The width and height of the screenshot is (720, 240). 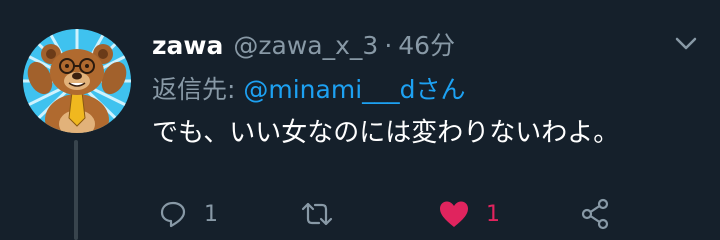 I want to click on like-button: 1, so click(x=469, y=214).